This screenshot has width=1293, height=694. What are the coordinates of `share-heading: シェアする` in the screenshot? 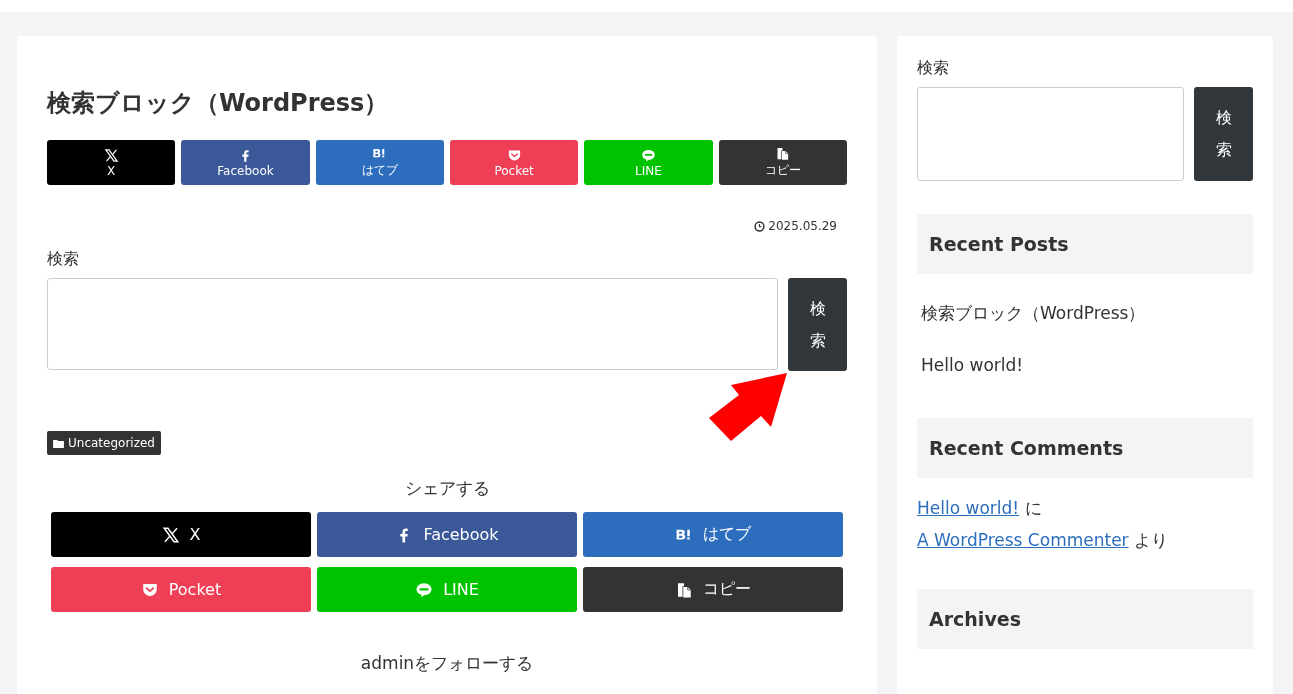 It's located at (447, 488).